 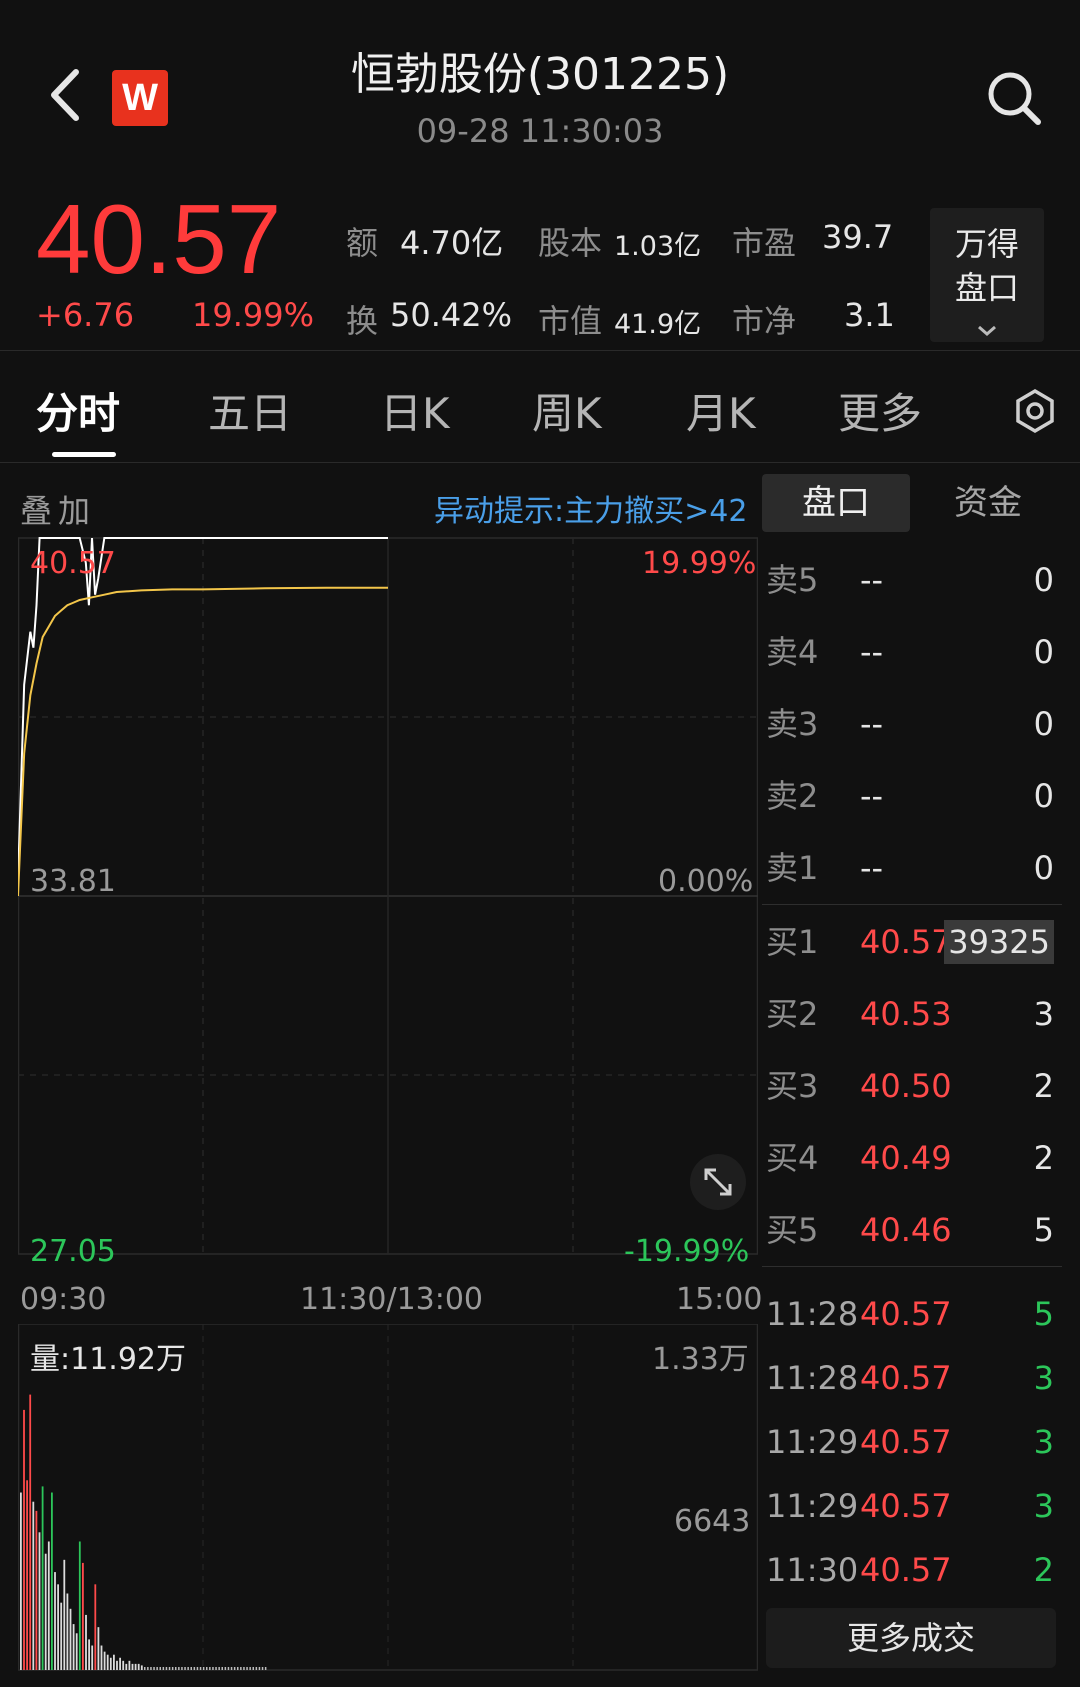 I want to click on order-price: 40.57, so click(x=906, y=942).